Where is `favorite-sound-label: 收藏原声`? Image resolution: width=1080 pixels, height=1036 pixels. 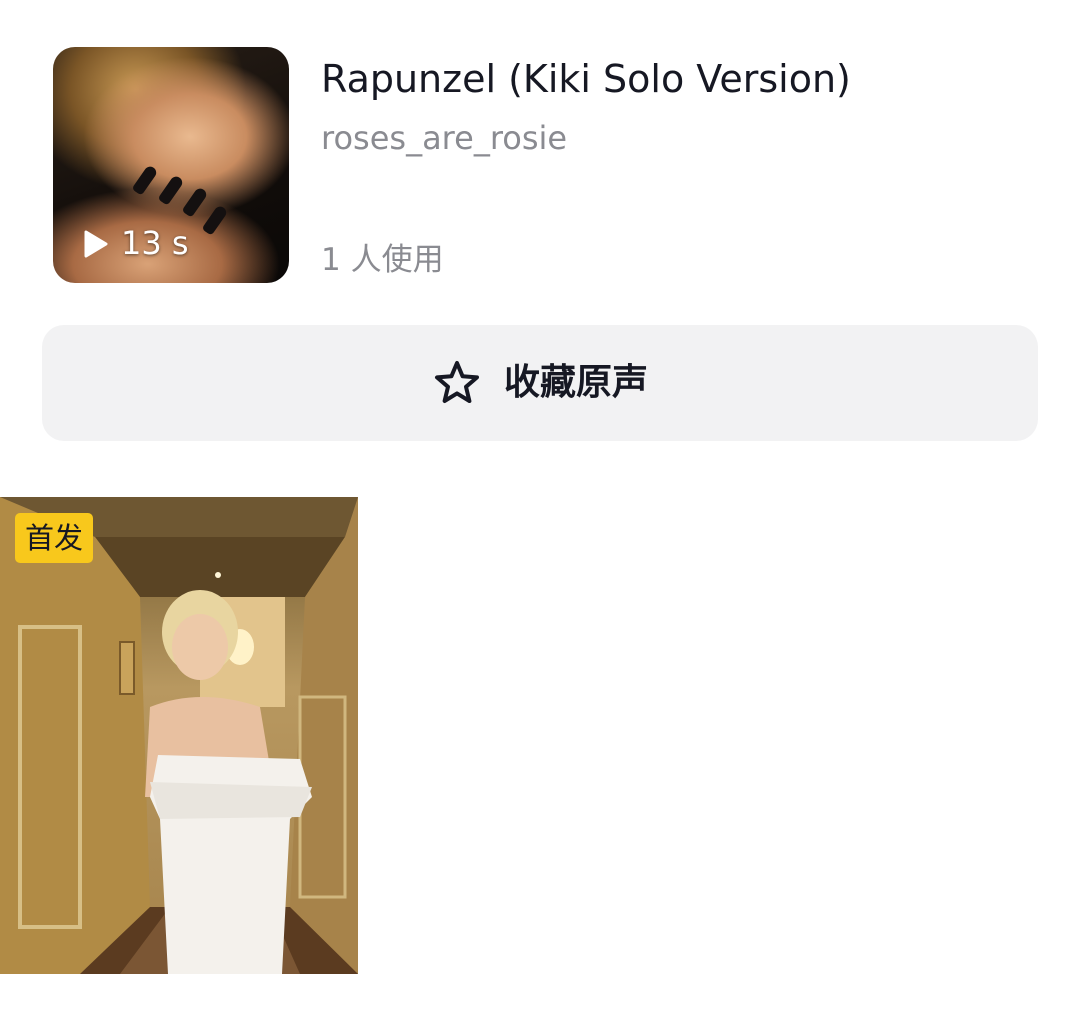
favorite-sound-label: 收藏原声 is located at coordinates (575, 382).